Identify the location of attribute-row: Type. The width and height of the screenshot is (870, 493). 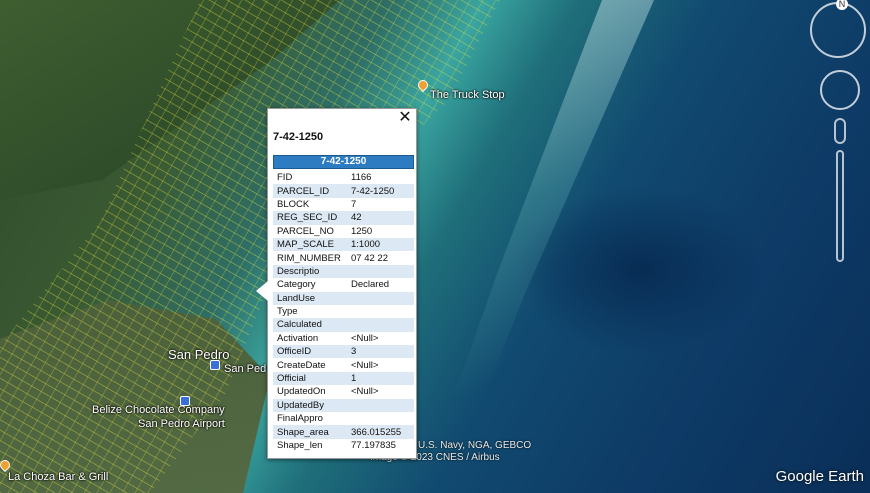
(343, 311).